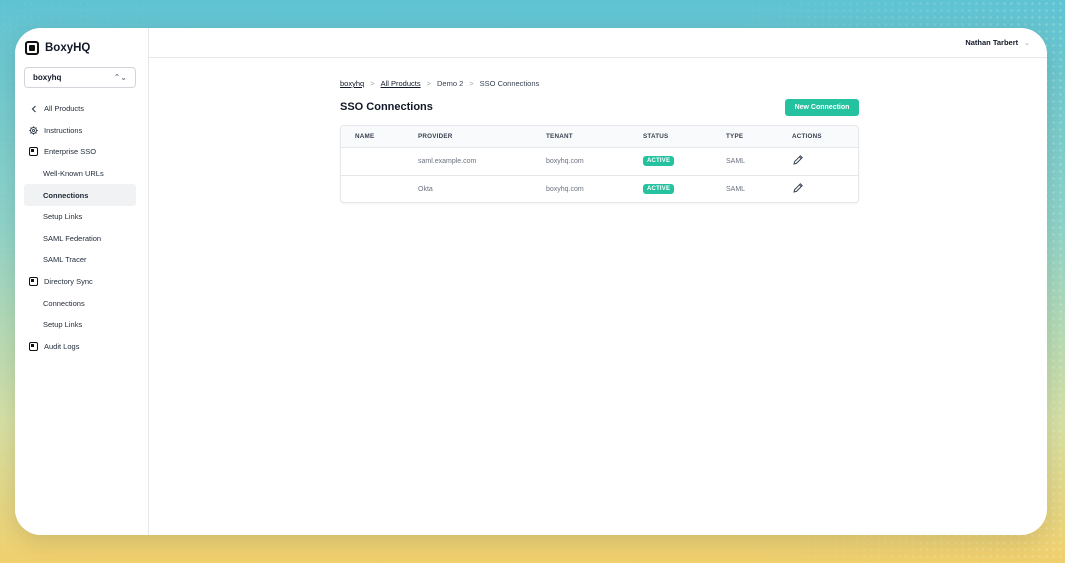  I want to click on sidebar-item-dsync-setup-links: Setup Links, so click(80, 325).